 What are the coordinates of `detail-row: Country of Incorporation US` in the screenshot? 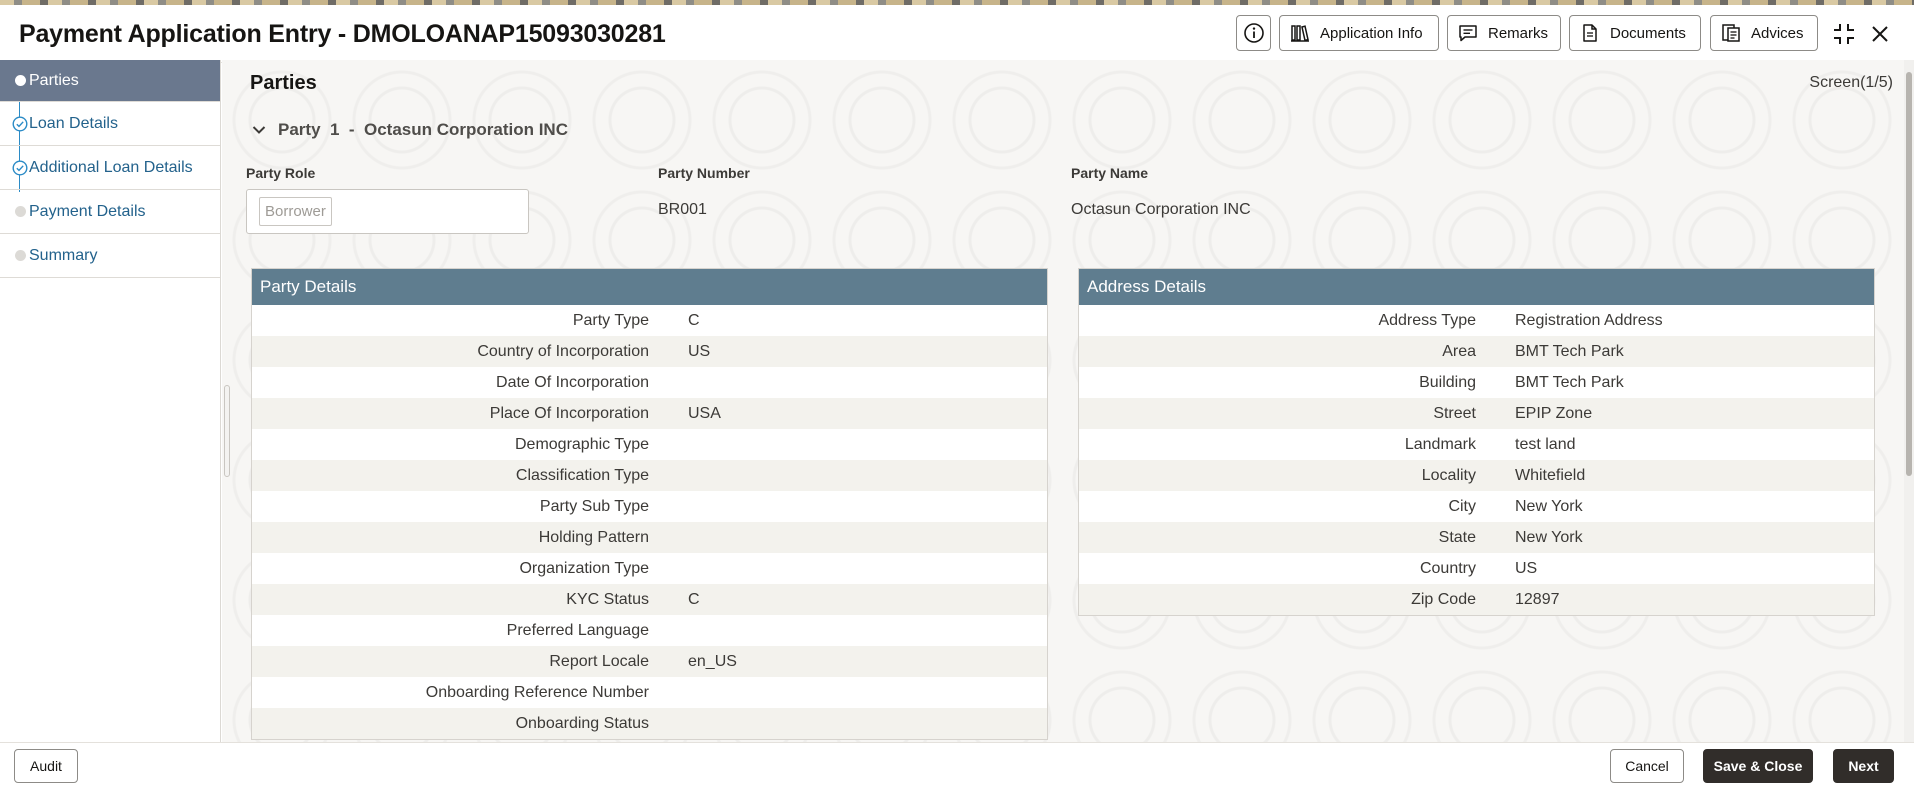 It's located at (649, 351).